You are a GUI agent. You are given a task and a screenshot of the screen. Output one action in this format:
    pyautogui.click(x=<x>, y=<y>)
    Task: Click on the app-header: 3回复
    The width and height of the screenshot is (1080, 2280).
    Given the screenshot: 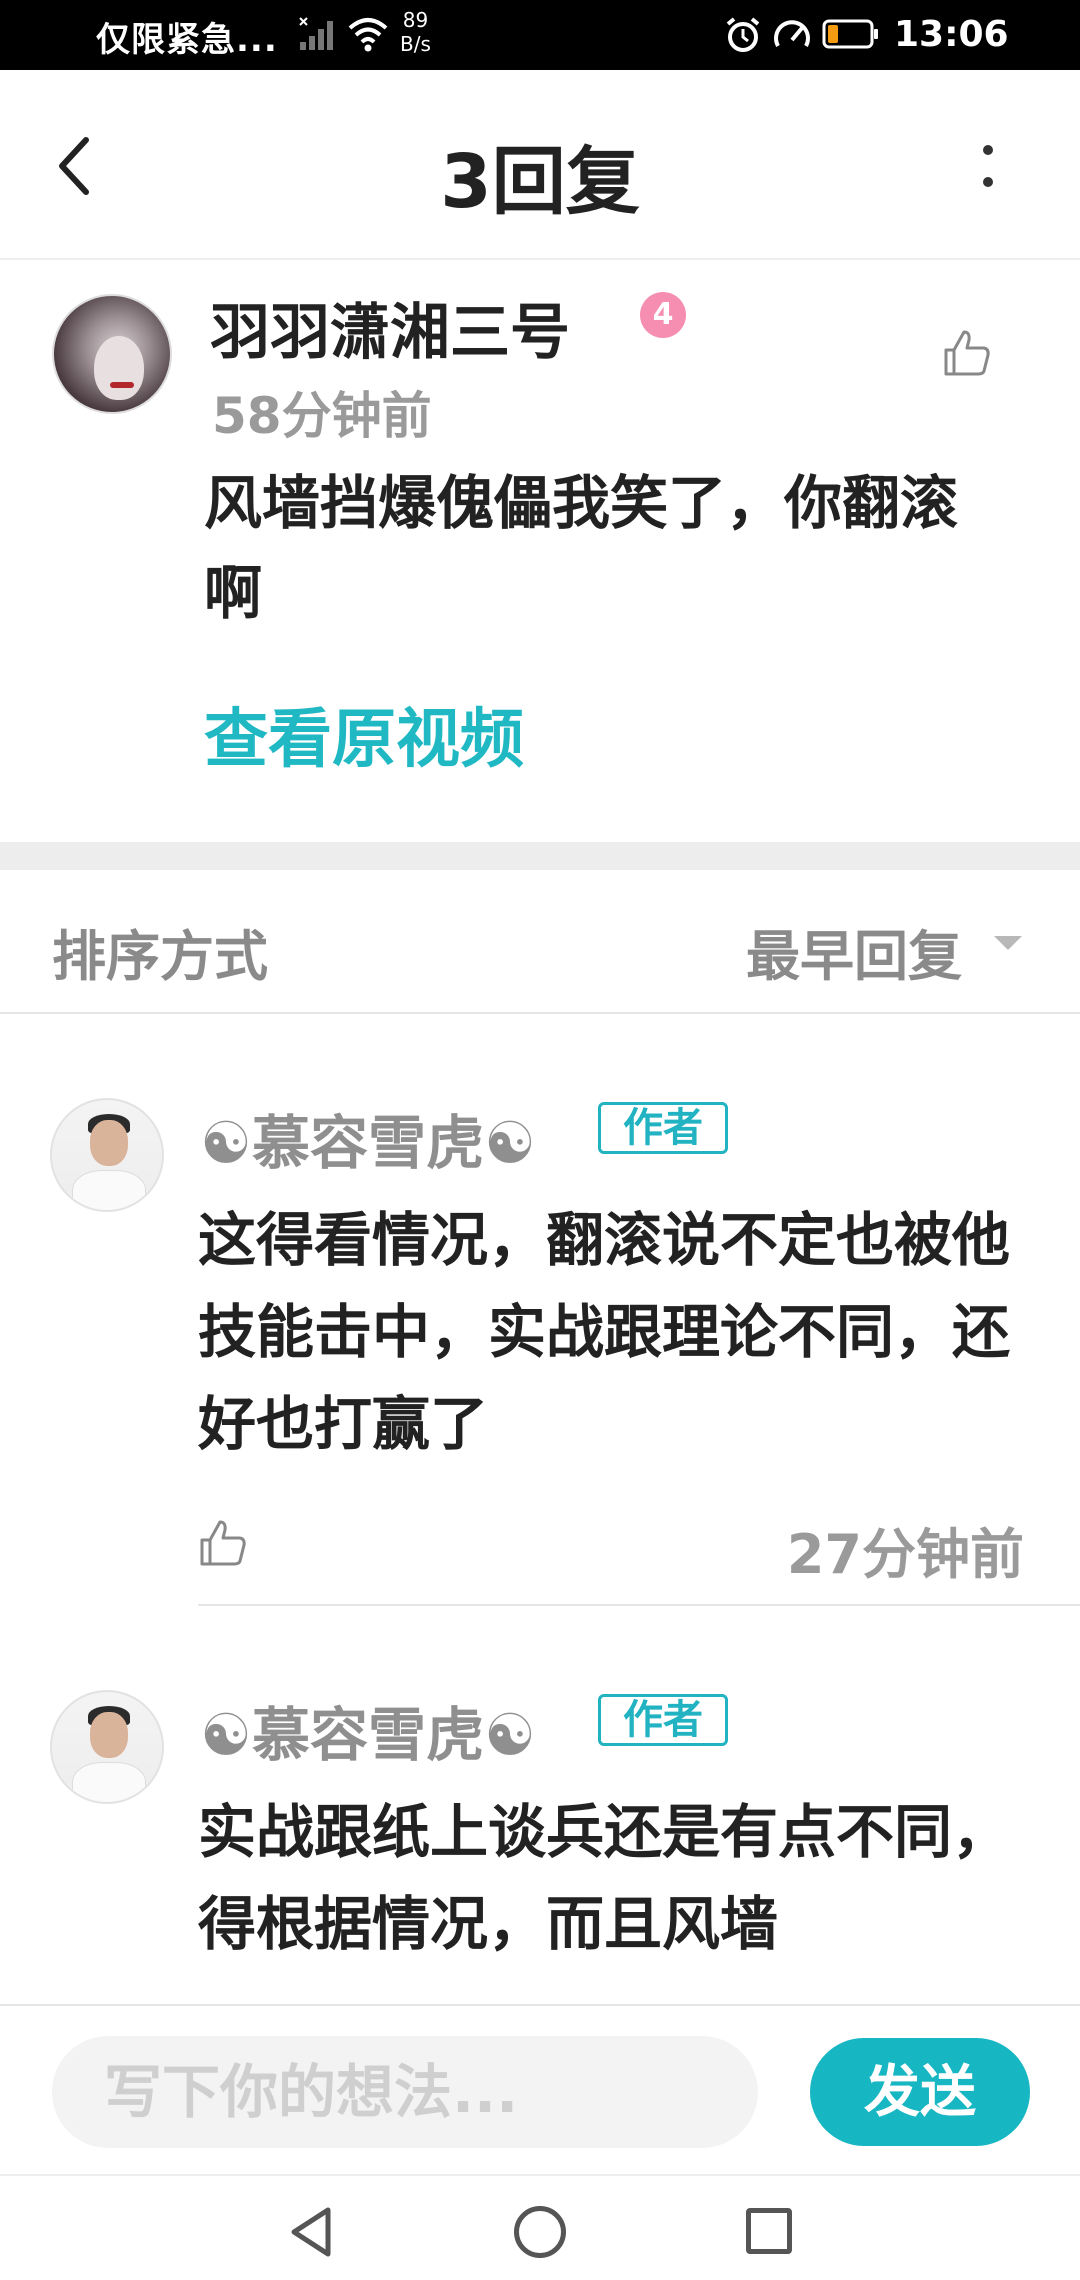 What is the action you would take?
    pyautogui.click(x=540, y=165)
    